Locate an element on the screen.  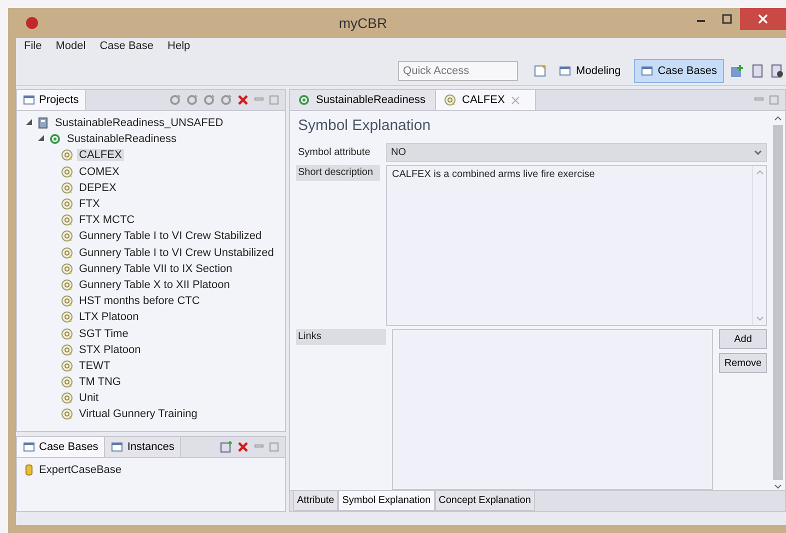
scroll-down-icon is located at coordinates (778, 487).